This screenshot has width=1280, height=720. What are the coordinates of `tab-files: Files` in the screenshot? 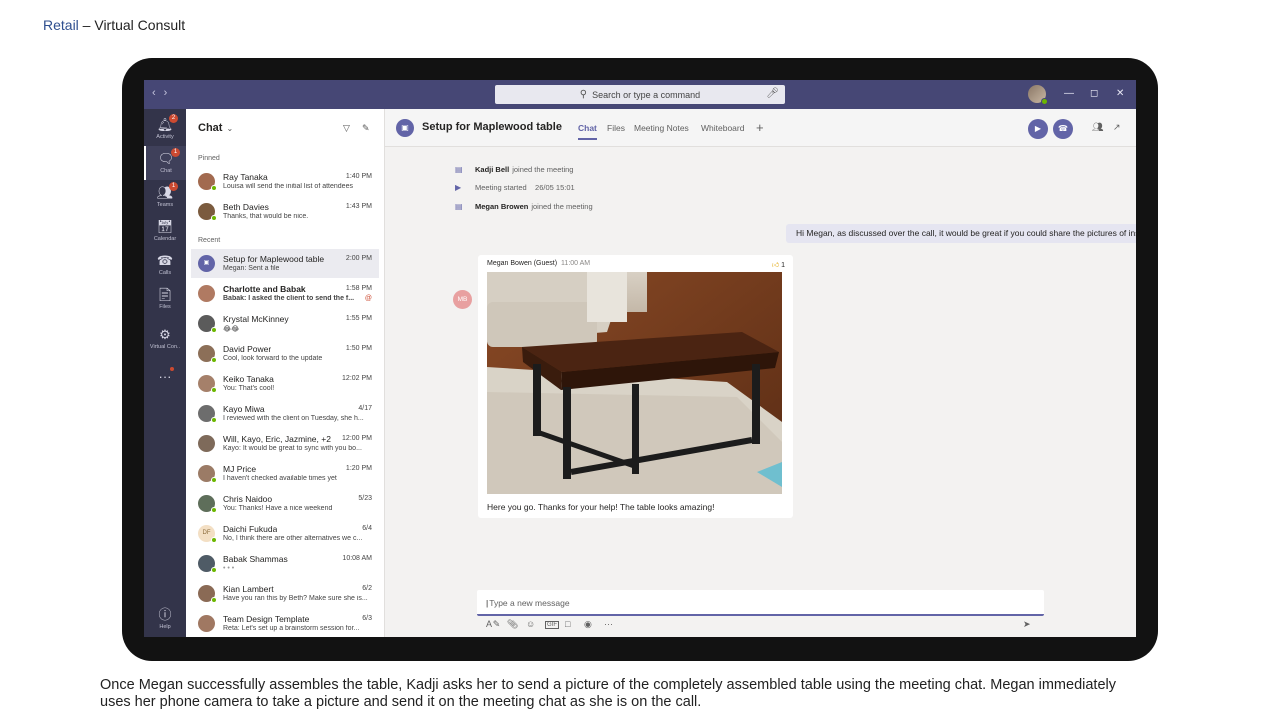 It's located at (616, 128).